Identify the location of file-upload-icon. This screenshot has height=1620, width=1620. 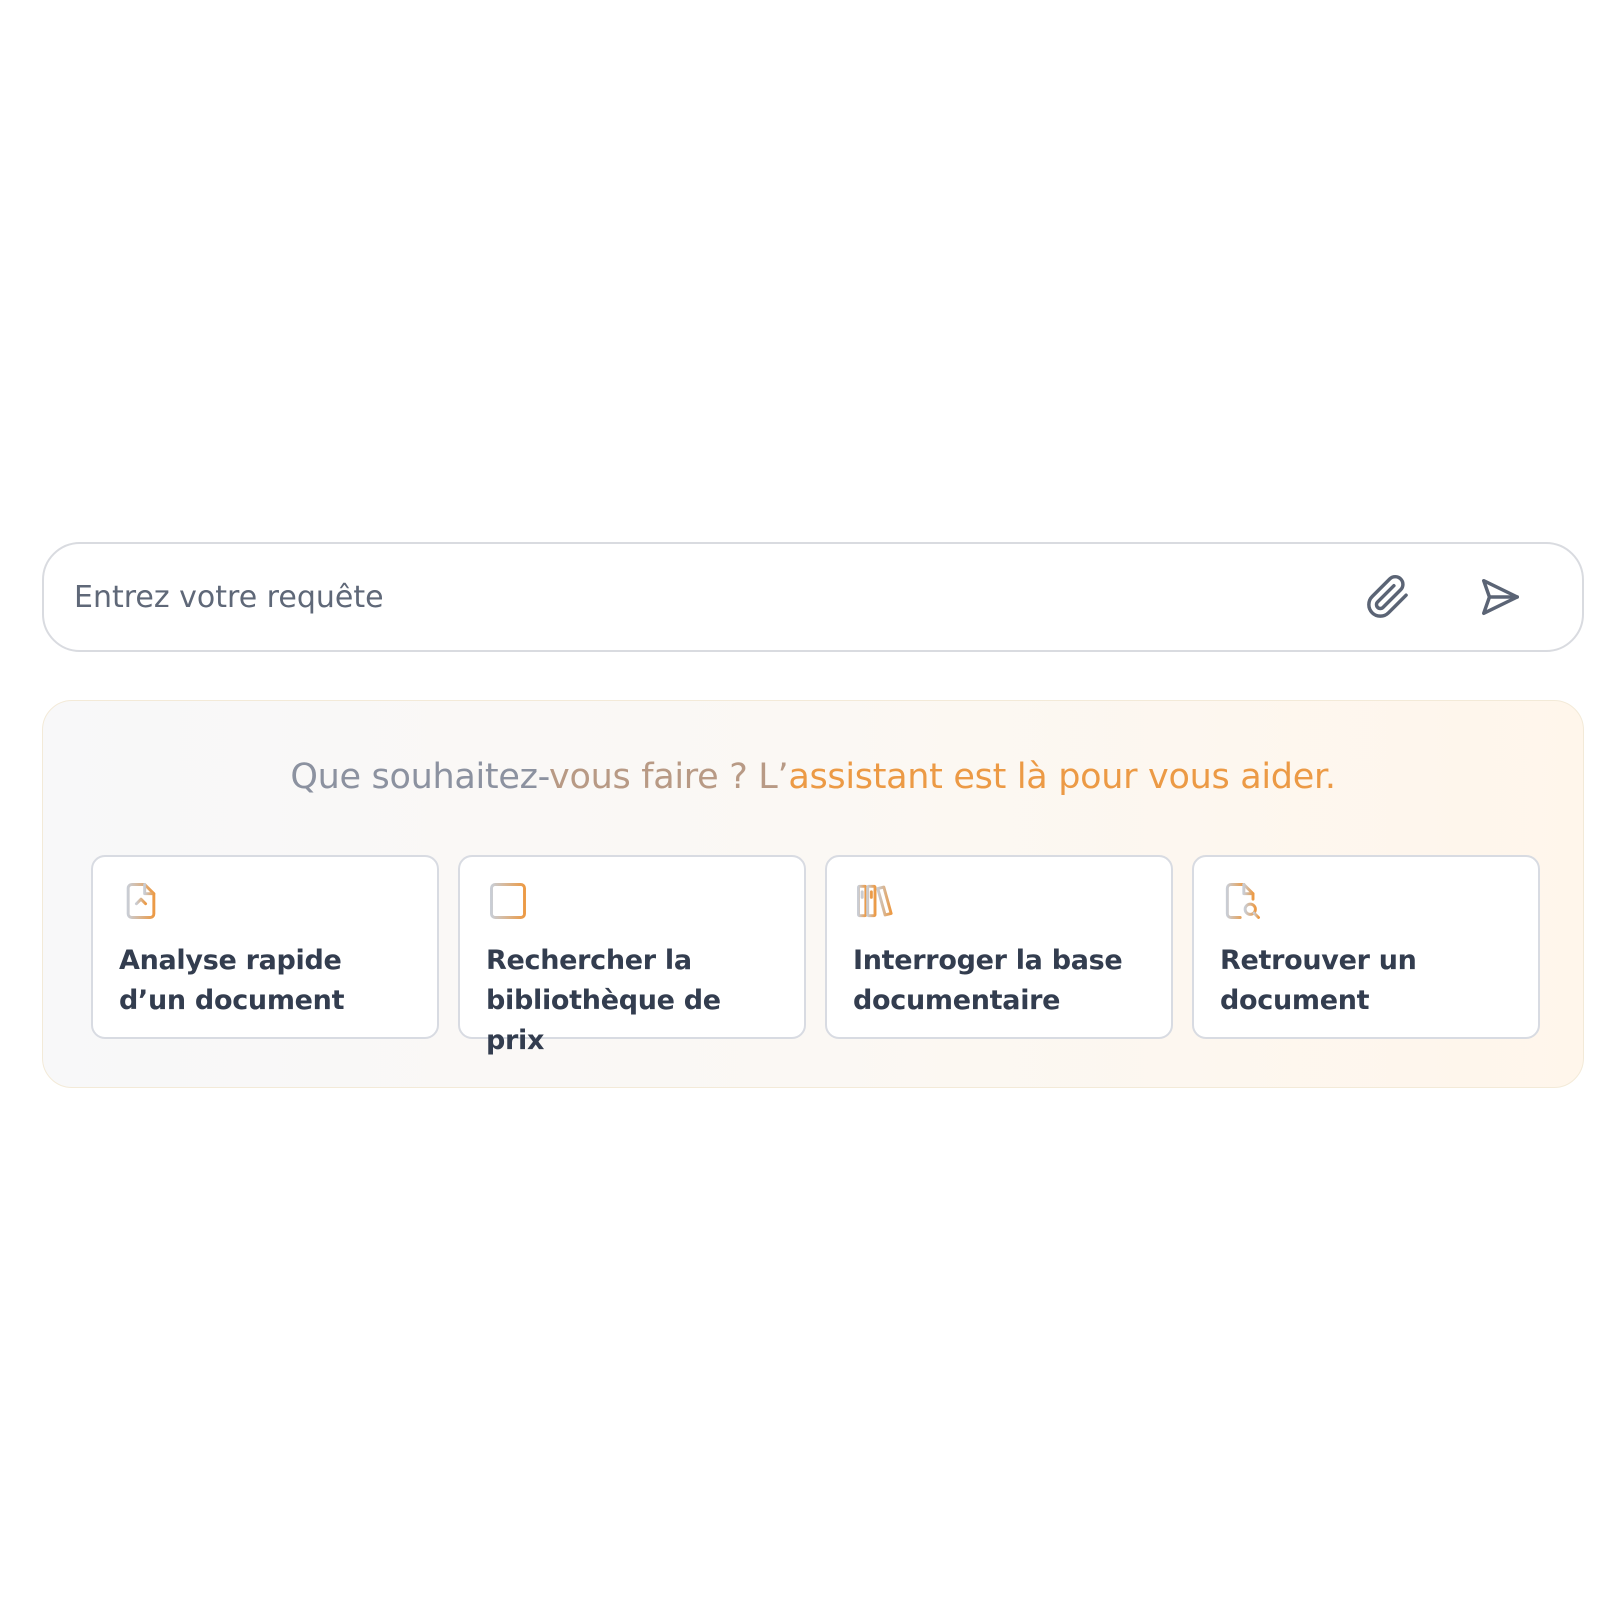
(141, 901).